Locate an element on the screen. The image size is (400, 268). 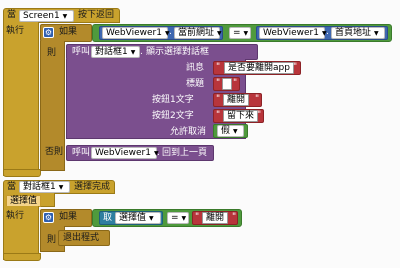
dialog-method-label: 顯示選擇對話框 is located at coordinates (178, 52).